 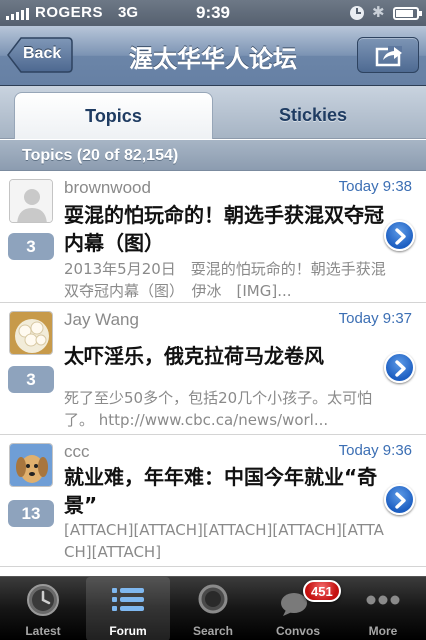 What do you see at coordinates (213, 631) in the screenshot?
I see `tab-label: Search` at bounding box center [213, 631].